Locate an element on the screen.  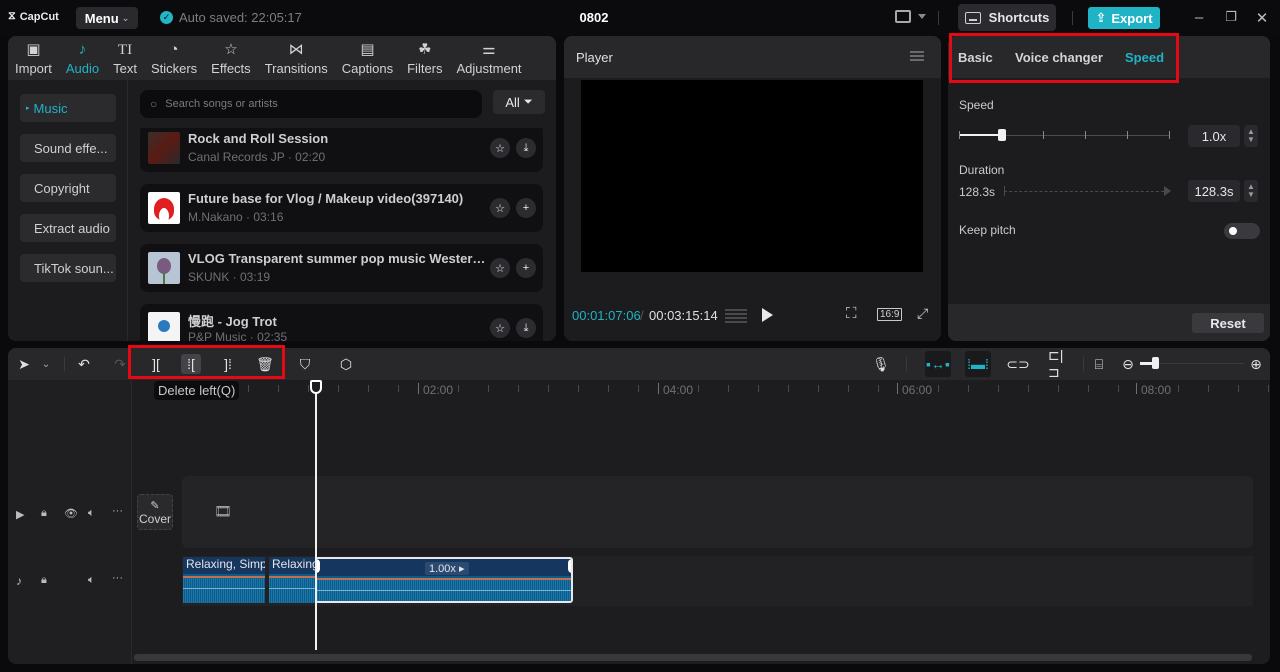
play-icon is located at coordinates (767, 315).